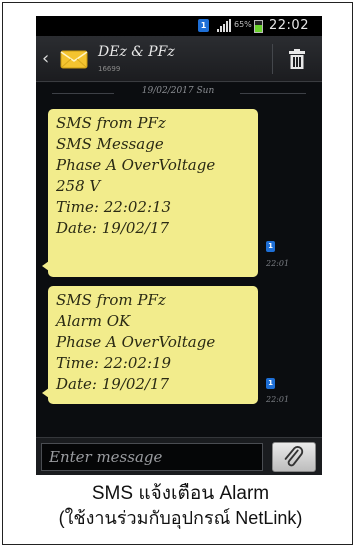 The width and height of the screenshot is (355, 547). What do you see at coordinates (243, 24) in the screenshot?
I see `battery-percent: 65%` at bounding box center [243, 24].